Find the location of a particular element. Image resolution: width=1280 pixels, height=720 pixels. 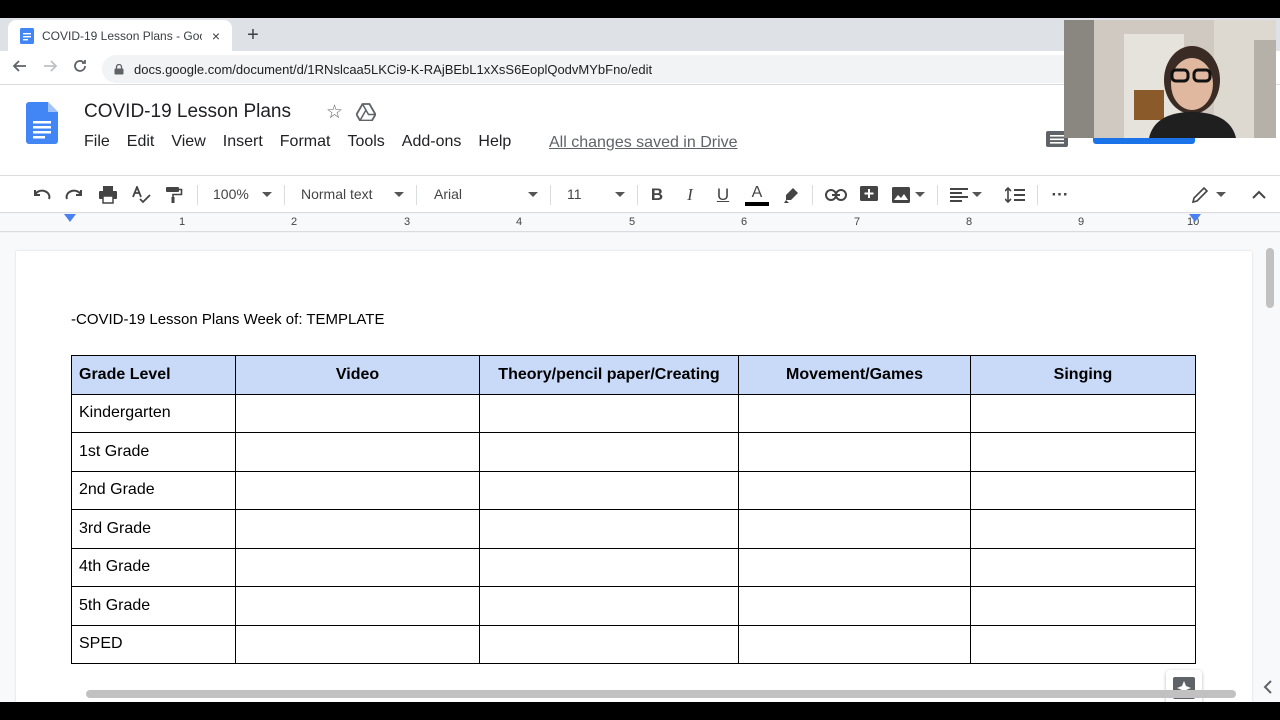

vertical-scrollbar-thumb is located at coordinates (1270, 278).